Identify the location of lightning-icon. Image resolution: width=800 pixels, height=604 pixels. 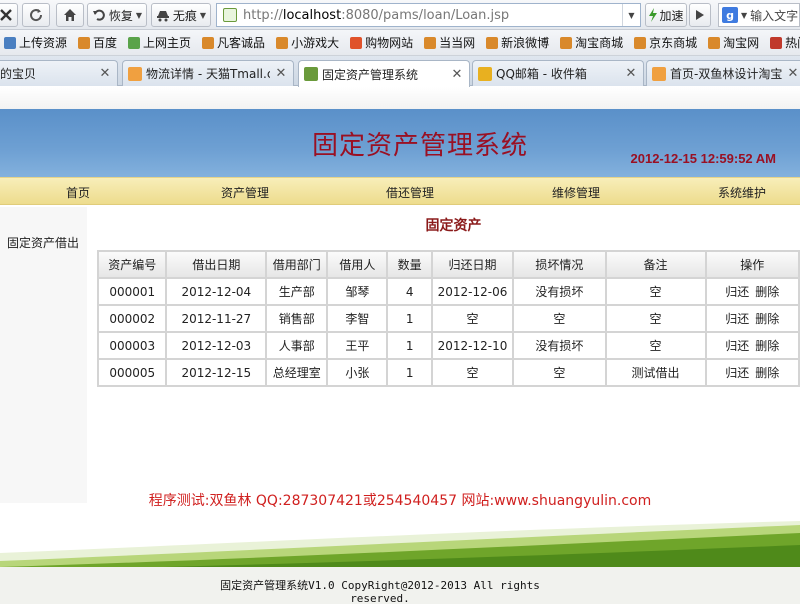
(653, 15).